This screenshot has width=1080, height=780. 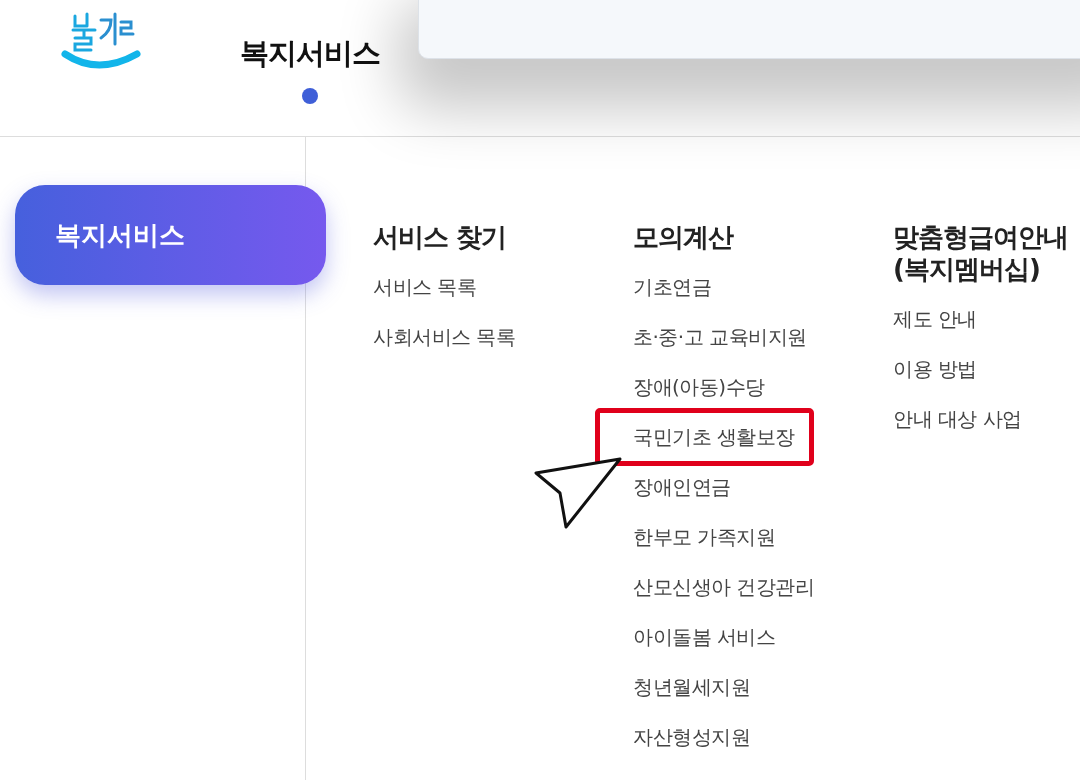 What do you see at coordinates (935, 369) in the screenshot?
I see `menu-link: 이용 방법` at bounding box center [935, 369].